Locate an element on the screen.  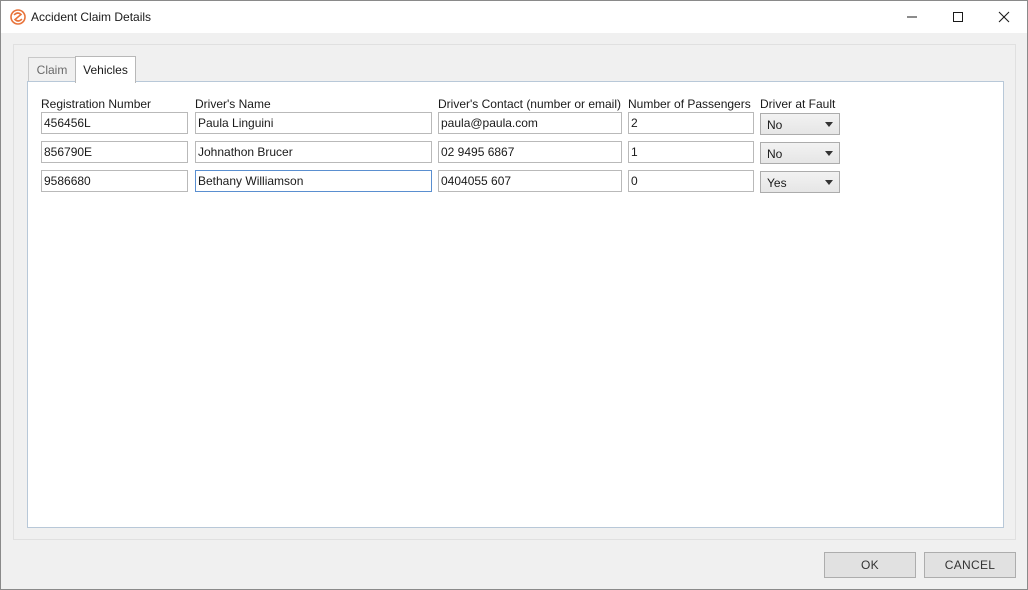
app-logo-icon is located at coordinates (18, 17).